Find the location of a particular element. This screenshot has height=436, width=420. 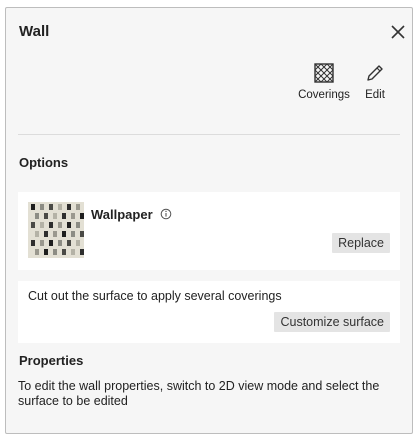

section-divider is located at coordinates (209, 134).